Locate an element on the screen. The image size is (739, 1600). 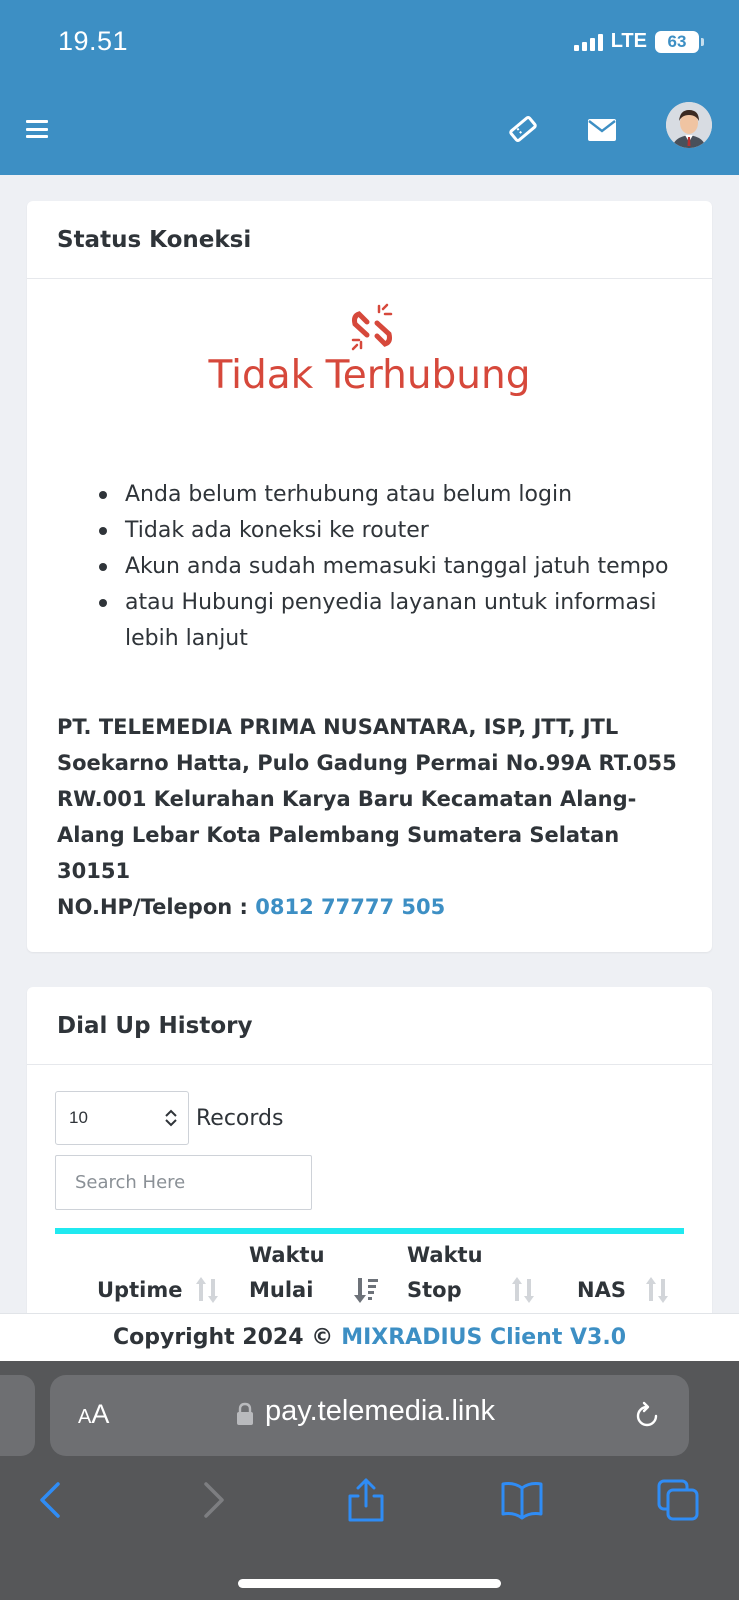
column-header-start-bottom: Mulai is located at coordinates (281, 1290).